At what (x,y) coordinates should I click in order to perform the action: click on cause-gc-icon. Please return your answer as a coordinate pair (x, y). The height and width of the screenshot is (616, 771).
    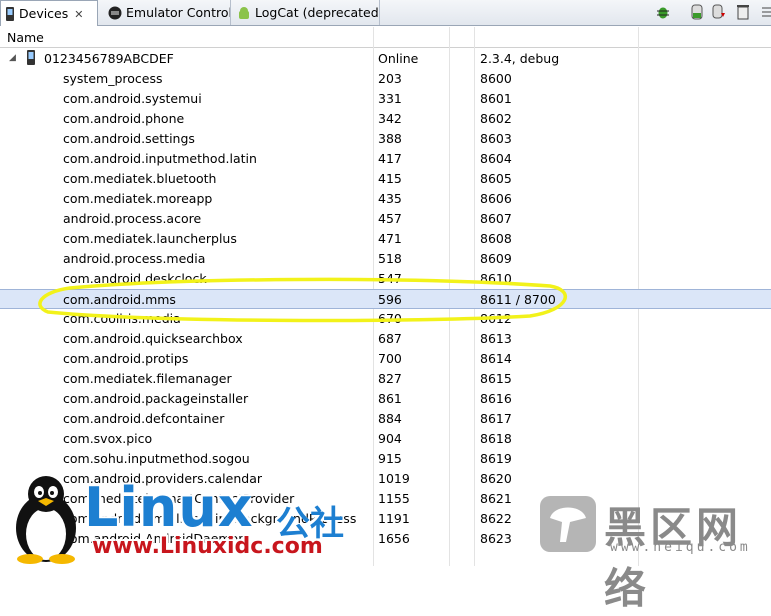
    Looking at the image, I should click on (743, 12).